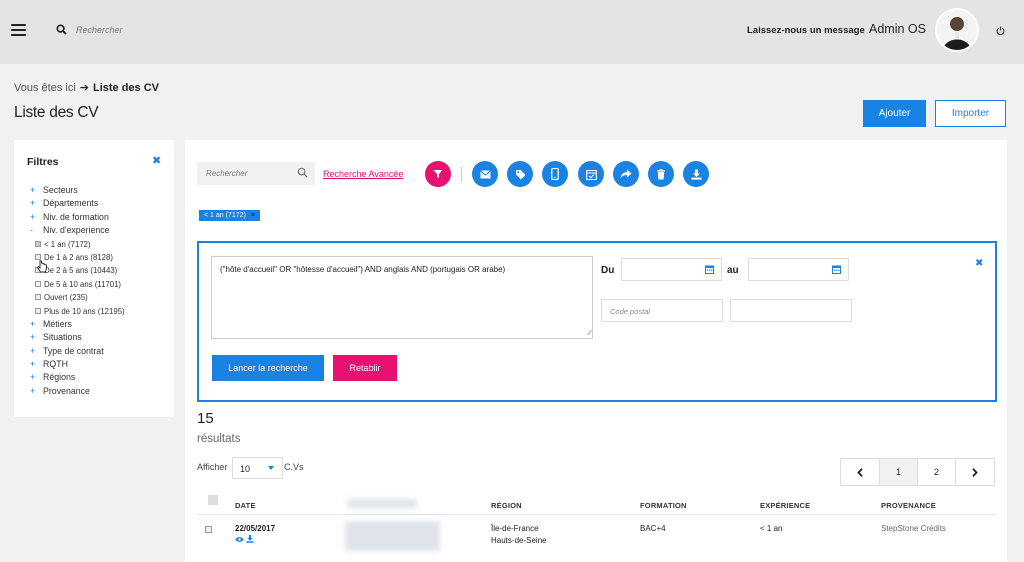 This screenshot has width=1024, height=562. I want to click on breadcrumb: Vous êtes ici ➔ Liste des CV, so click(86, 87).